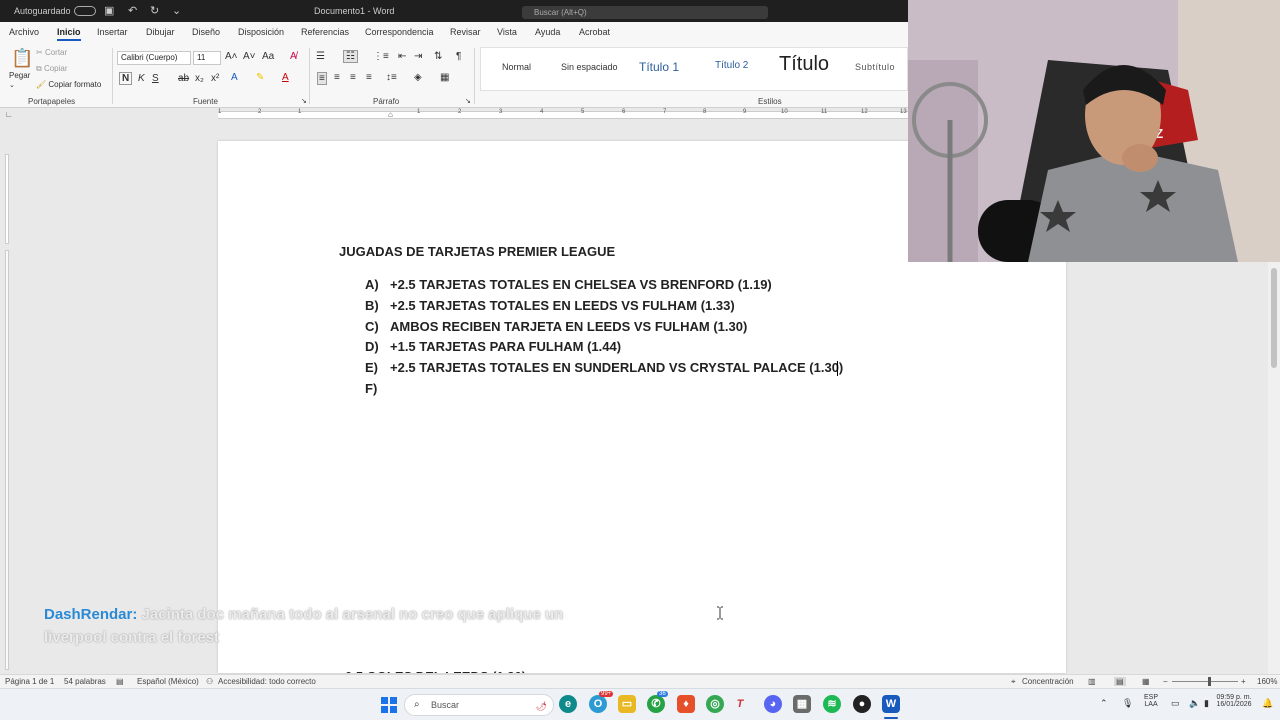 The image size is (1280, 720). Describe the element at coordinates (268, 56) in the screenshot. I see `change-case-icon: Aa` at that location.